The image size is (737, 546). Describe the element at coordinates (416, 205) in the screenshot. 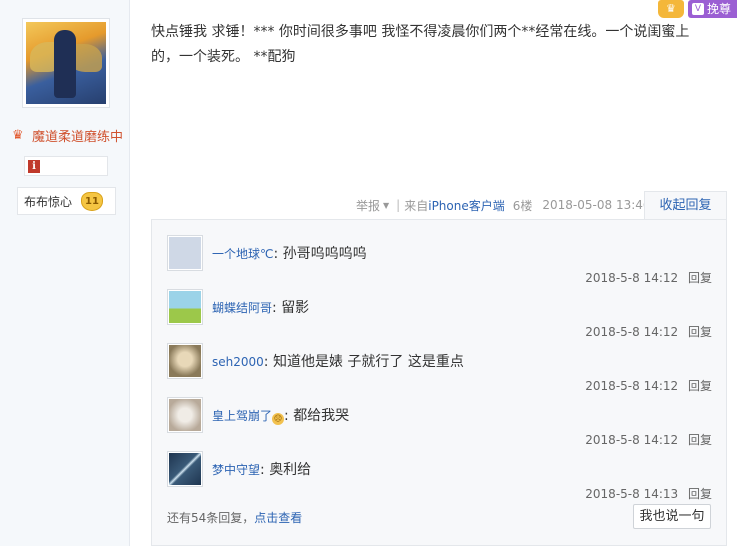

I see `from-prefix: 来自` at that location.